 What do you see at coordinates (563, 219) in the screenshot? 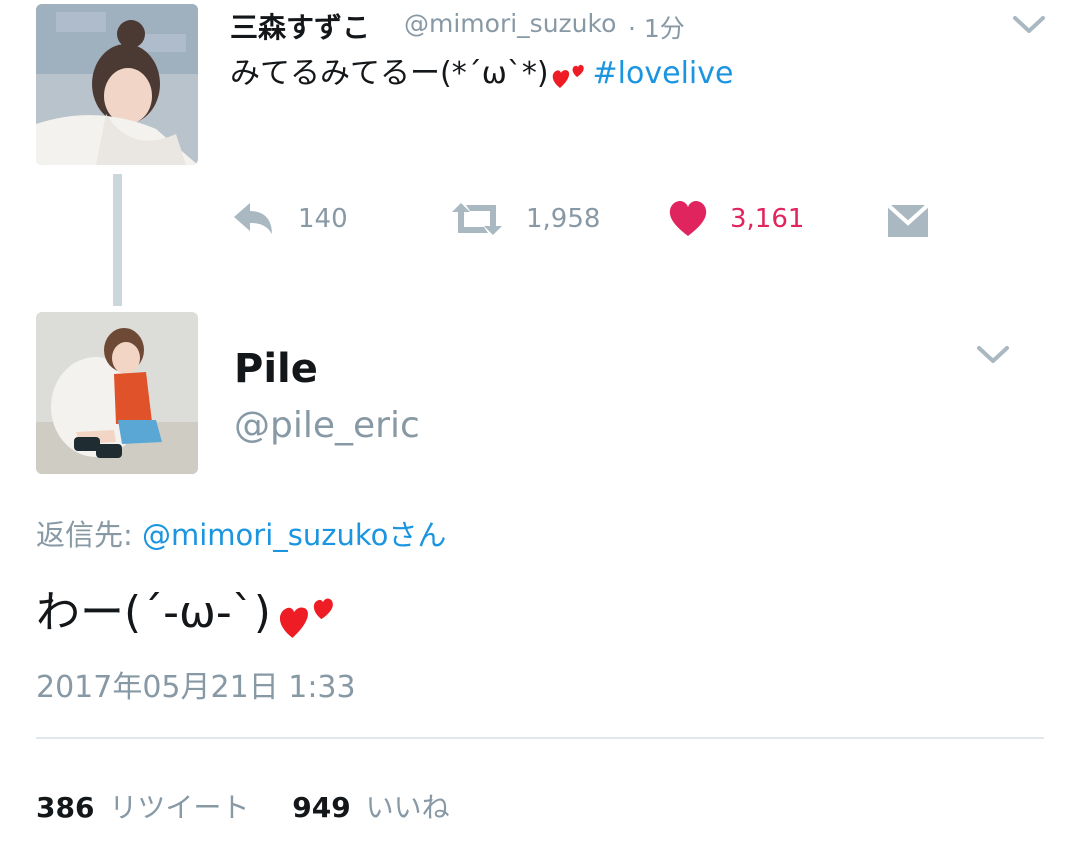
I see `retweet-count: 1,958` at bounding box center [563, 219].